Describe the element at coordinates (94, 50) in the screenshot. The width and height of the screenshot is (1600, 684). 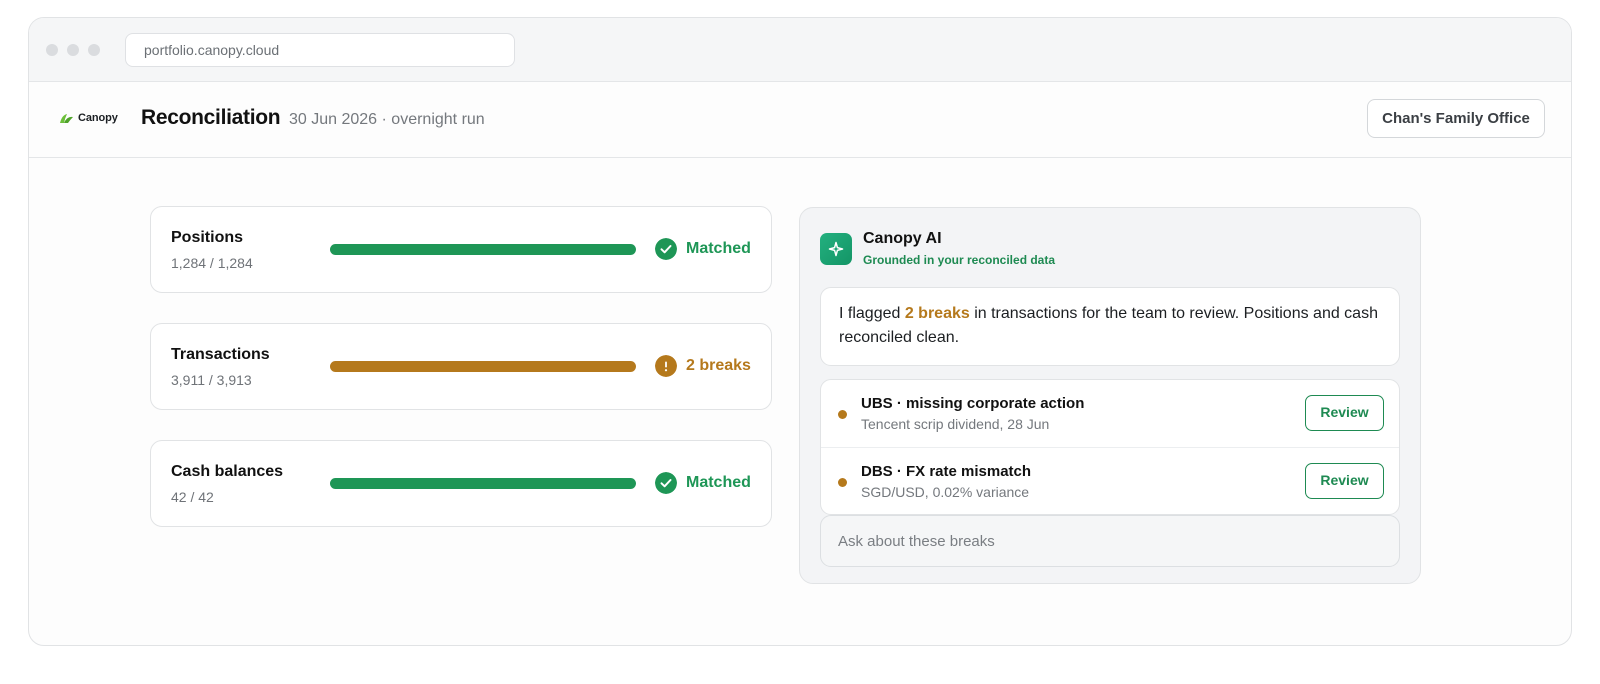
I see `window-maximize-dot` at that location.